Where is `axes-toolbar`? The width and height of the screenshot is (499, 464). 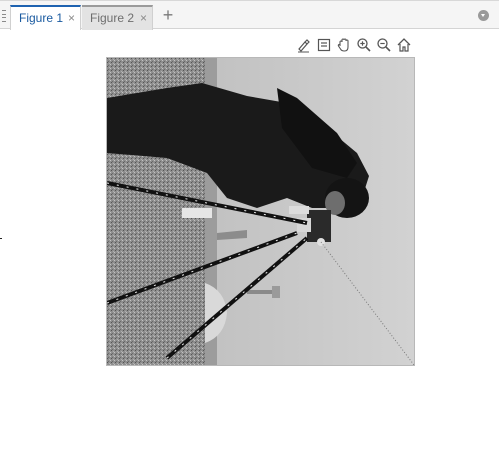 axes-toolbar is located at coordinates (354, 45).